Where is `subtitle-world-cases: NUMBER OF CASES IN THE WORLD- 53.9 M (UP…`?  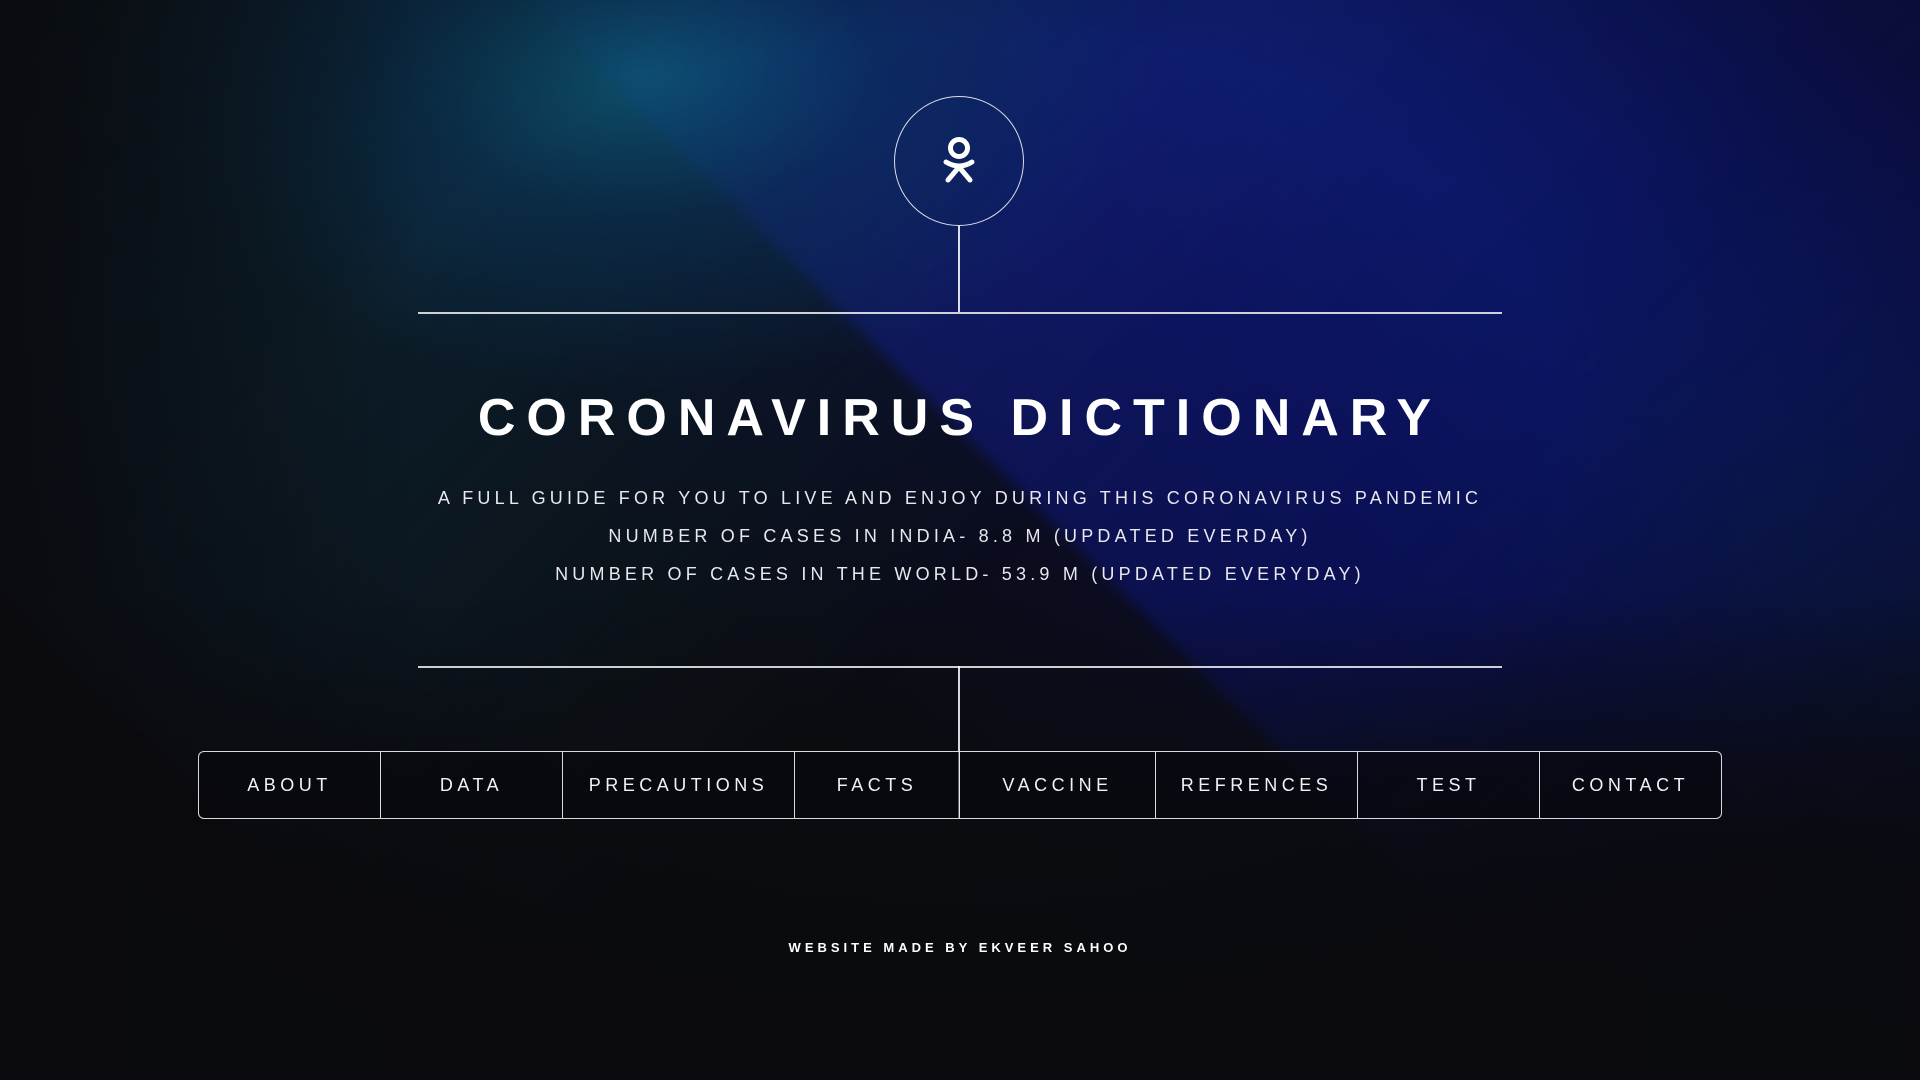 subtitle-world-cases: NUMBER OF CASES IN THE WORLD- 53.9 M (UP… is located at coordinates (960, 574).